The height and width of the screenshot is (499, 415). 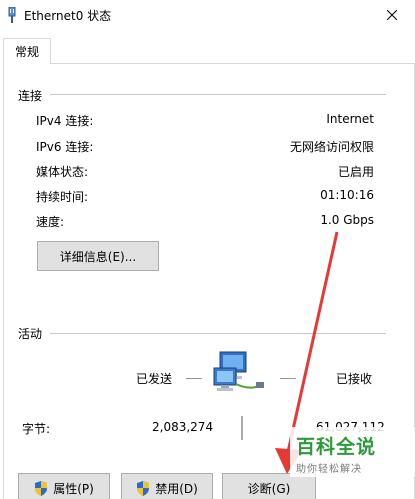 What do you see at coordinates (154, 379) in the screenshot?
I see `sent-label: 已发送` at bounding box center [154, 379].